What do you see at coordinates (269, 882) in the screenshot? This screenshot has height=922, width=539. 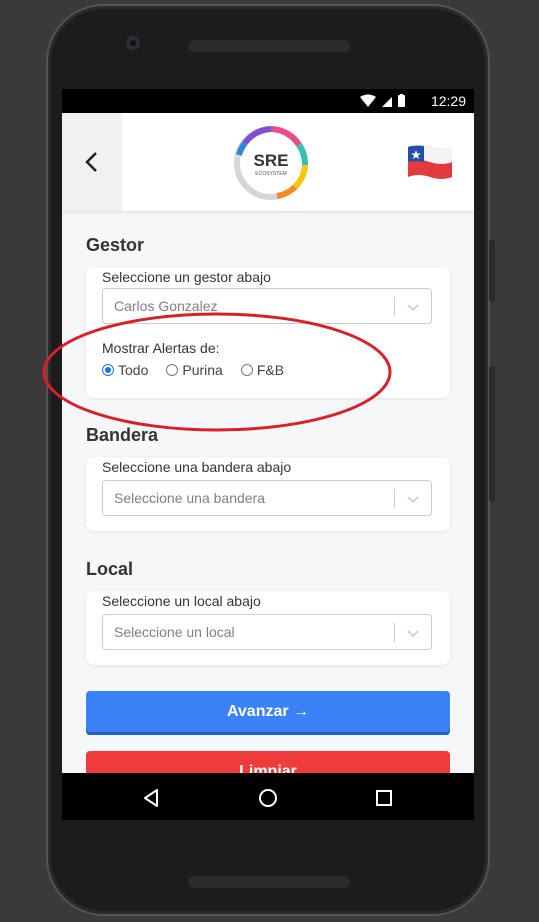 I see `bottom-speaker` at bounding box center [269, 882].